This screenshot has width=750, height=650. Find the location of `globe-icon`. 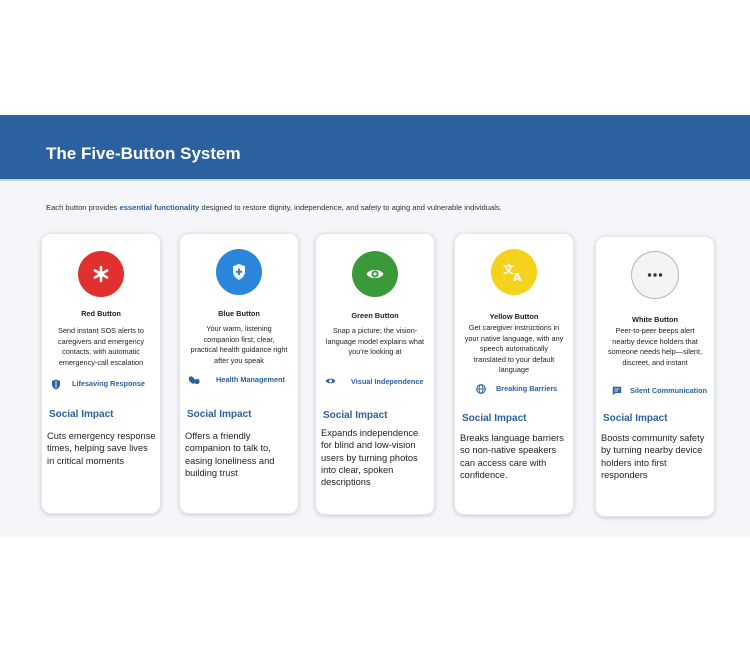

globe-icon is located at coordinates (481, 389).